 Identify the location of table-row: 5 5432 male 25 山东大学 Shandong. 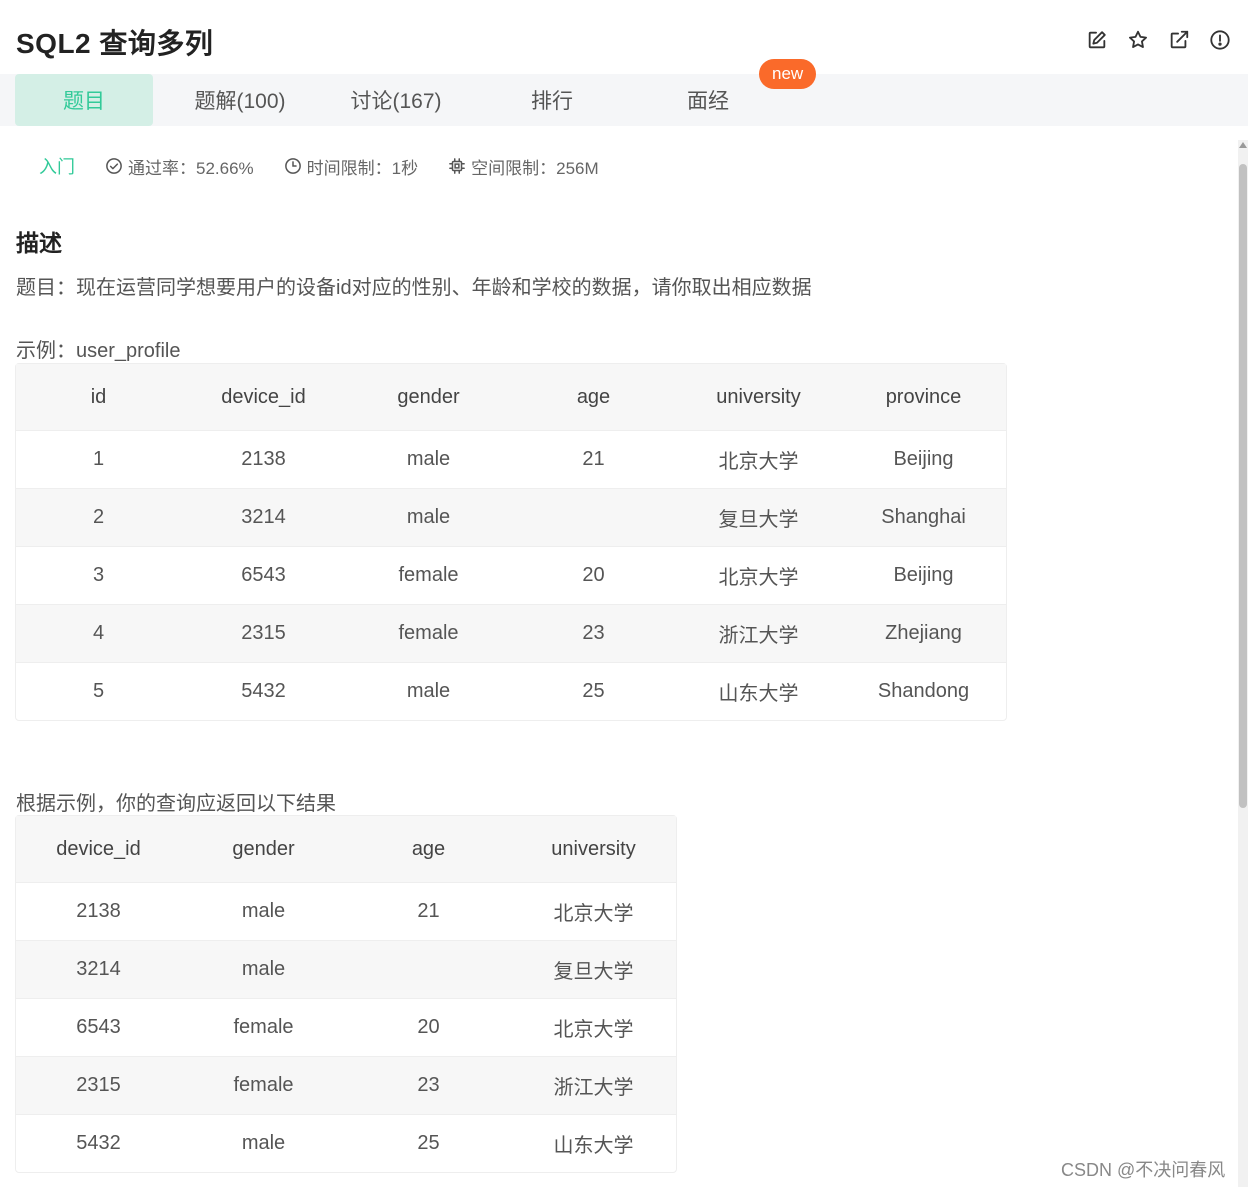
(511, 691).